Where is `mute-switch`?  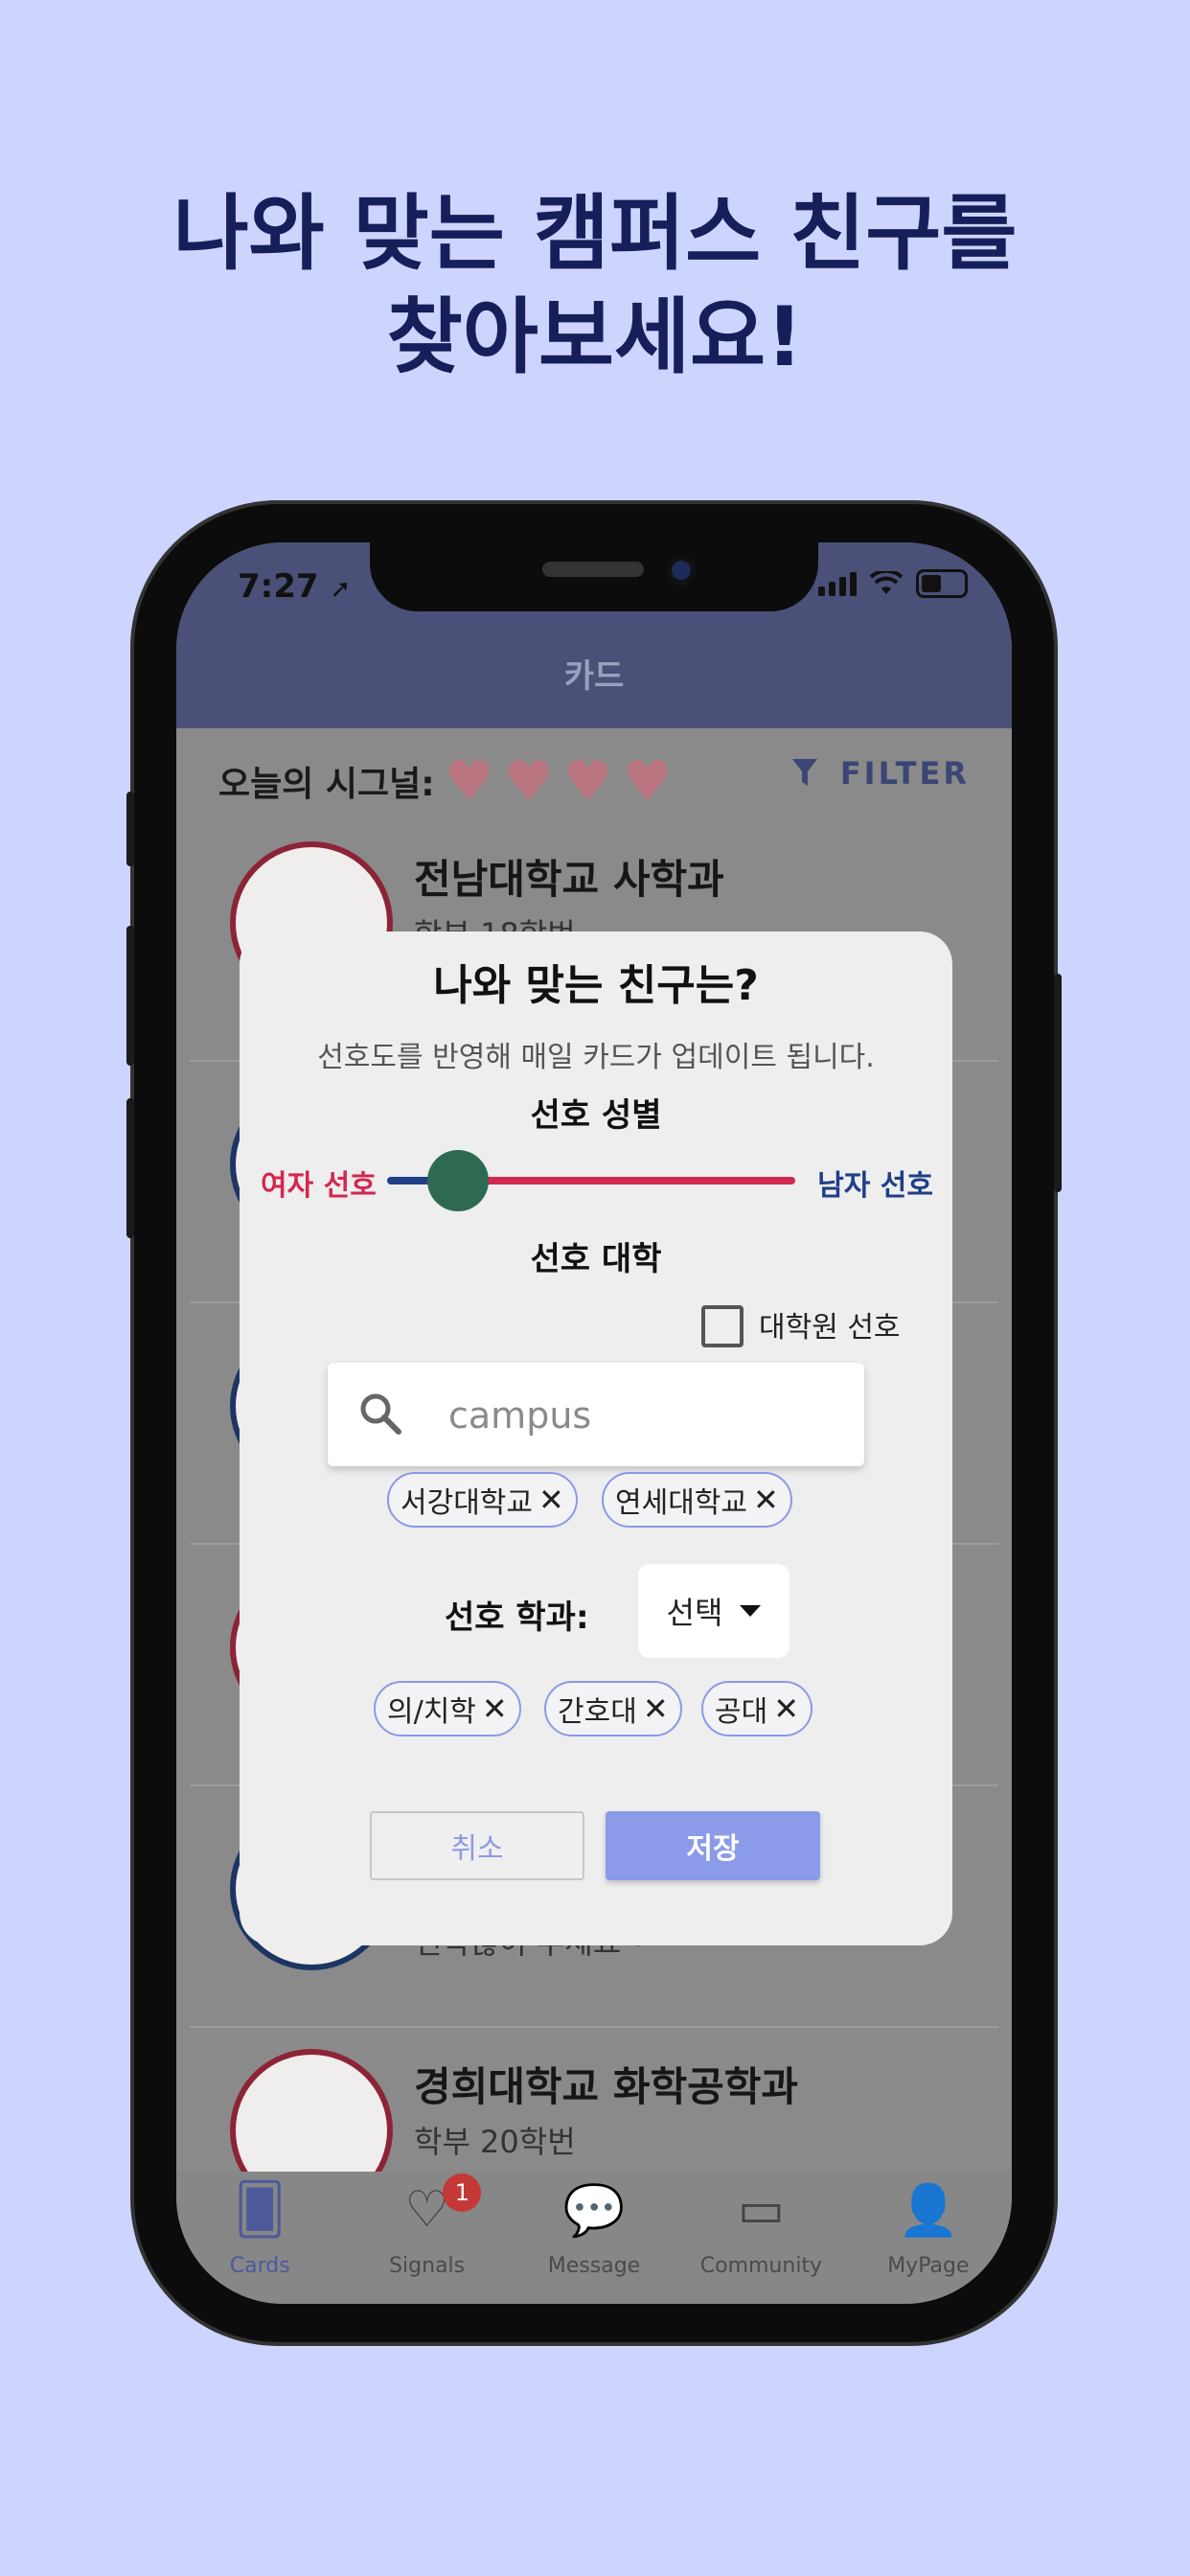
mute-switch is located at coordinates (130, 829).